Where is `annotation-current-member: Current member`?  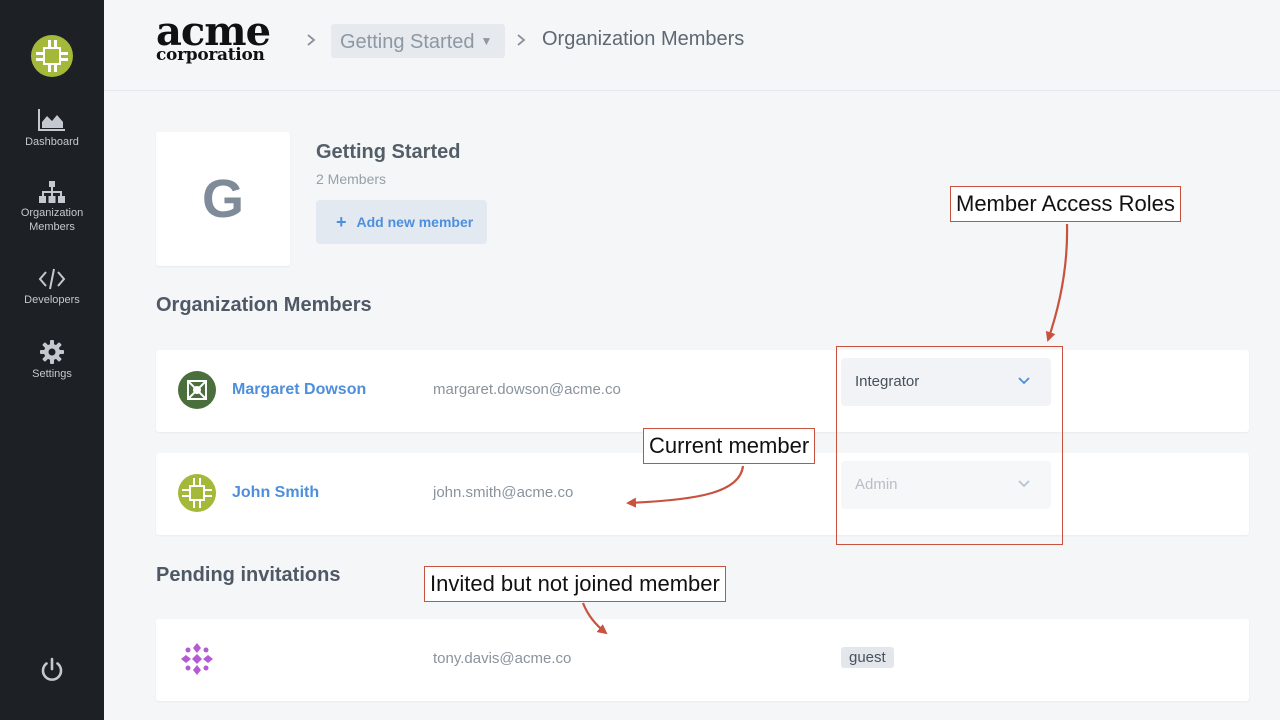 annotation-current-member: Current member is located at coordinates (729, 446).